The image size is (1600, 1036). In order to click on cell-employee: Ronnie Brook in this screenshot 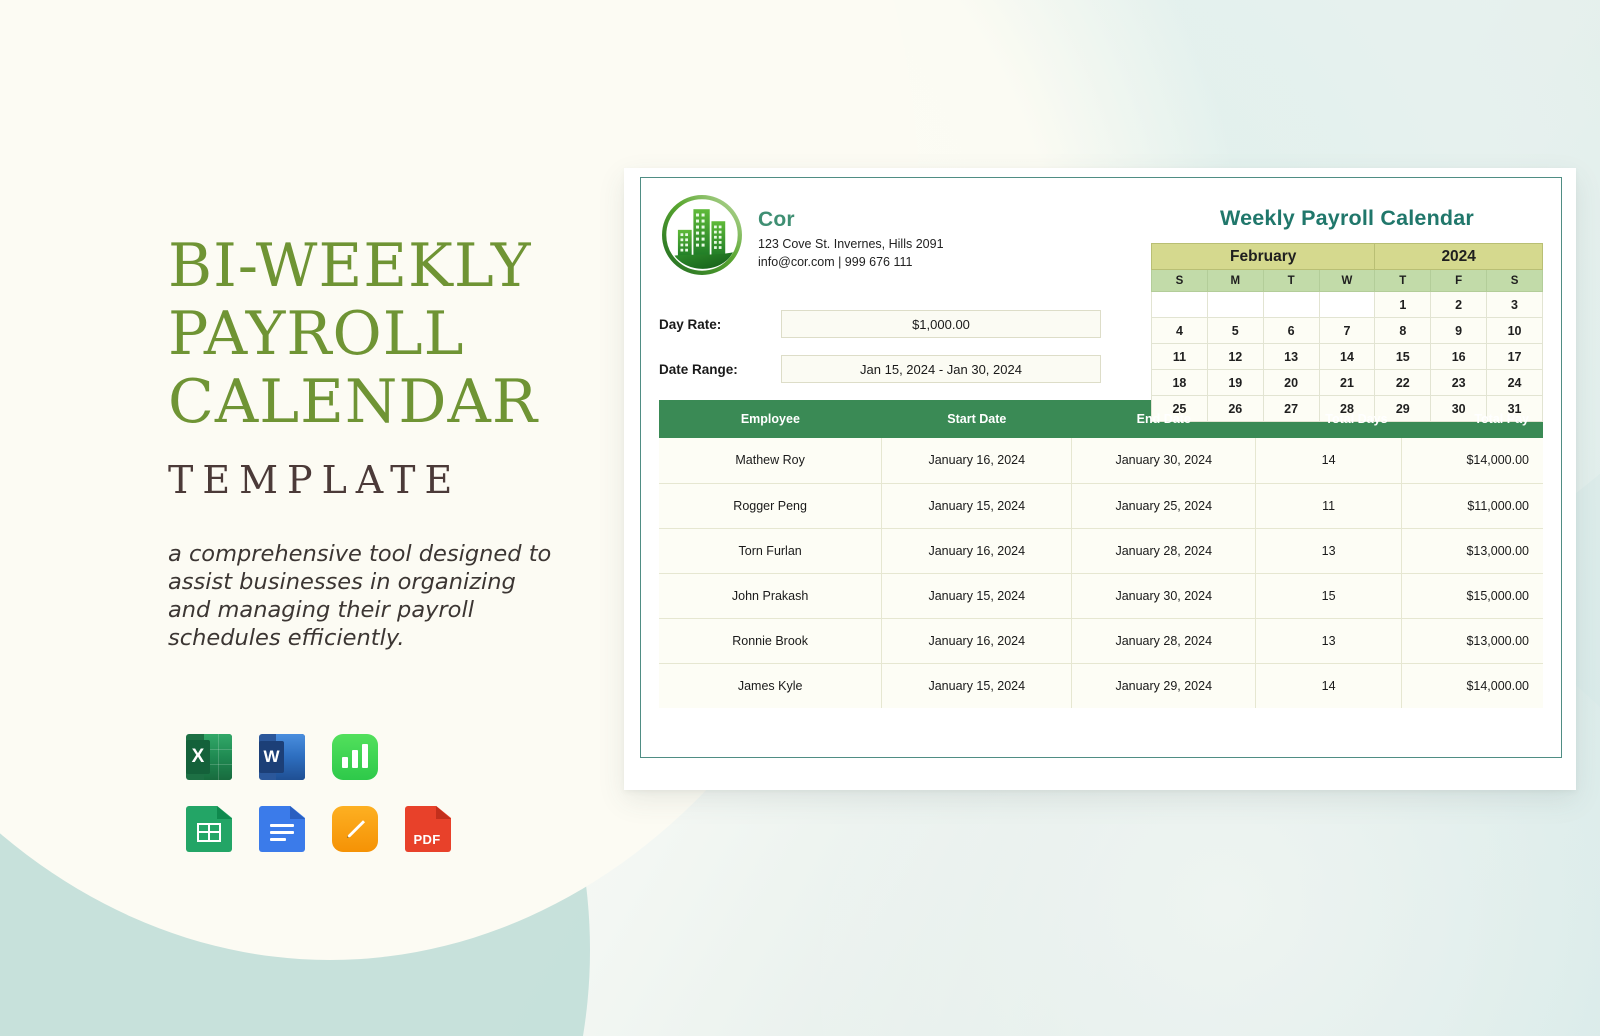, I will do `click(771, 641)`.